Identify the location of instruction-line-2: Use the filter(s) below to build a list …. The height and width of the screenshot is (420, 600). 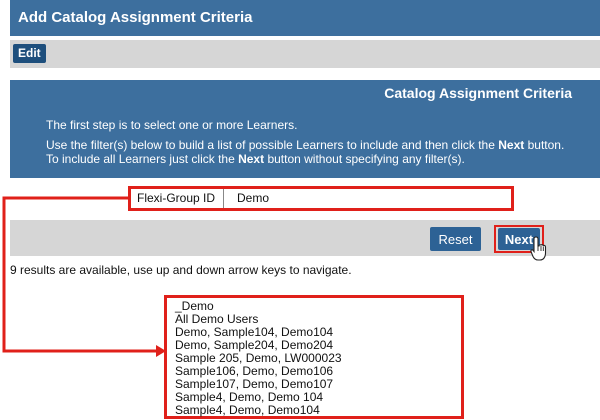
(305, 145).